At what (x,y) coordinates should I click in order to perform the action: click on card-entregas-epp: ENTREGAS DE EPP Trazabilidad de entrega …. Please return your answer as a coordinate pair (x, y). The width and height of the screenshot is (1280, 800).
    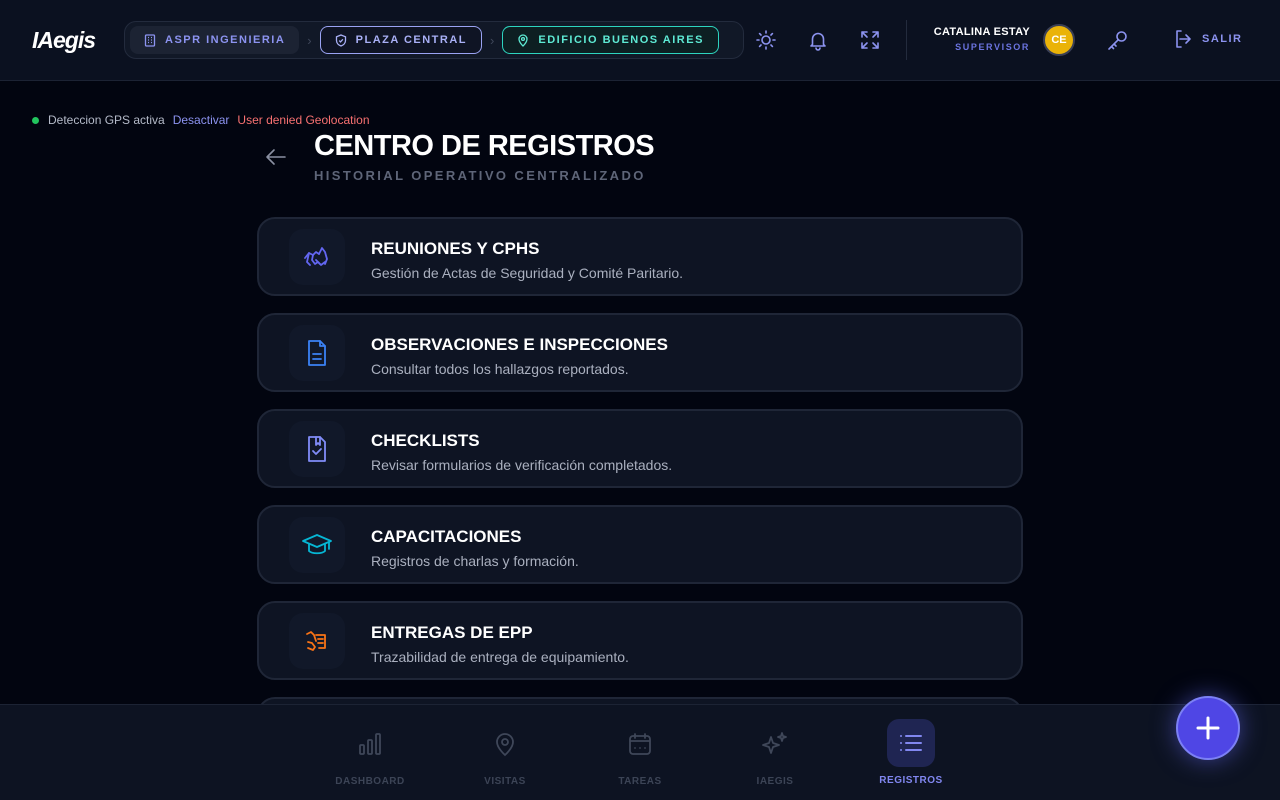
    Looking at the image, I should click on (640, 640).